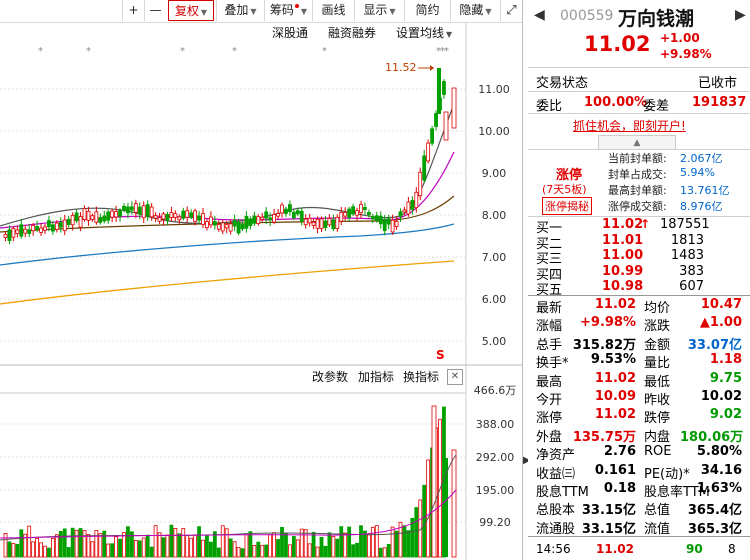 Image resolution: width=750 pixels, height=560 pixels. Describe the element at coordinates (228, 497) in the screenshot. I see `volume-average-lines` at that location.